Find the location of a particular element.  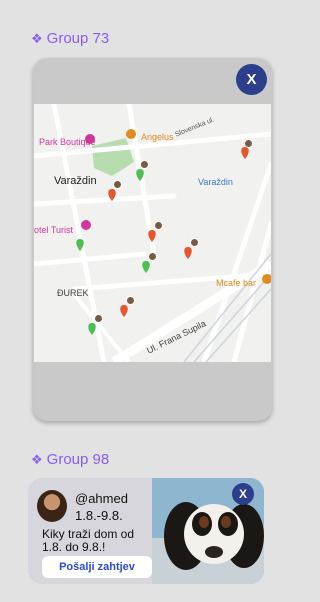

group-98-label: ❖ Group 98 is located at coordinates (70, 459).